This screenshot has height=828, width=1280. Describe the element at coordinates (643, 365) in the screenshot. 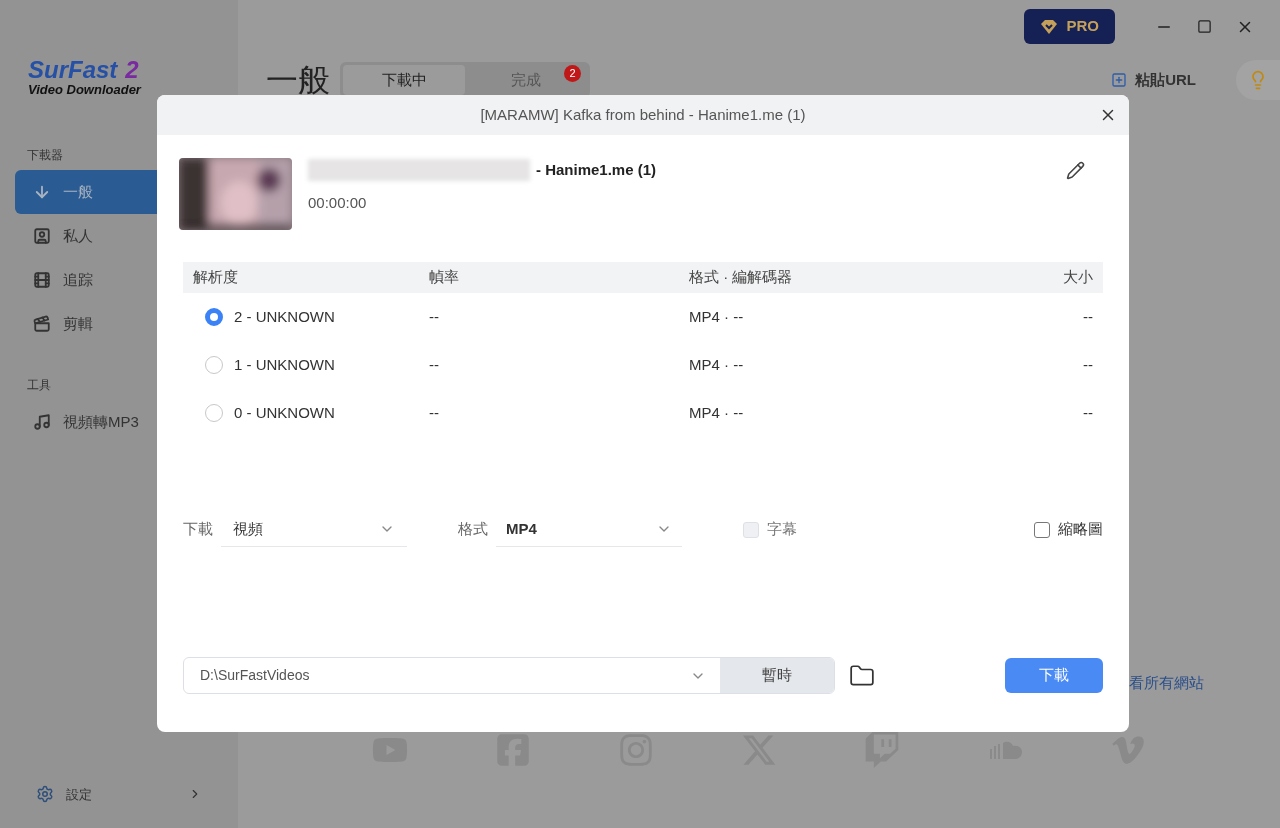

I see `resolution-row: 1 - UNKNOWN -- MP4 · -- --` at that location.